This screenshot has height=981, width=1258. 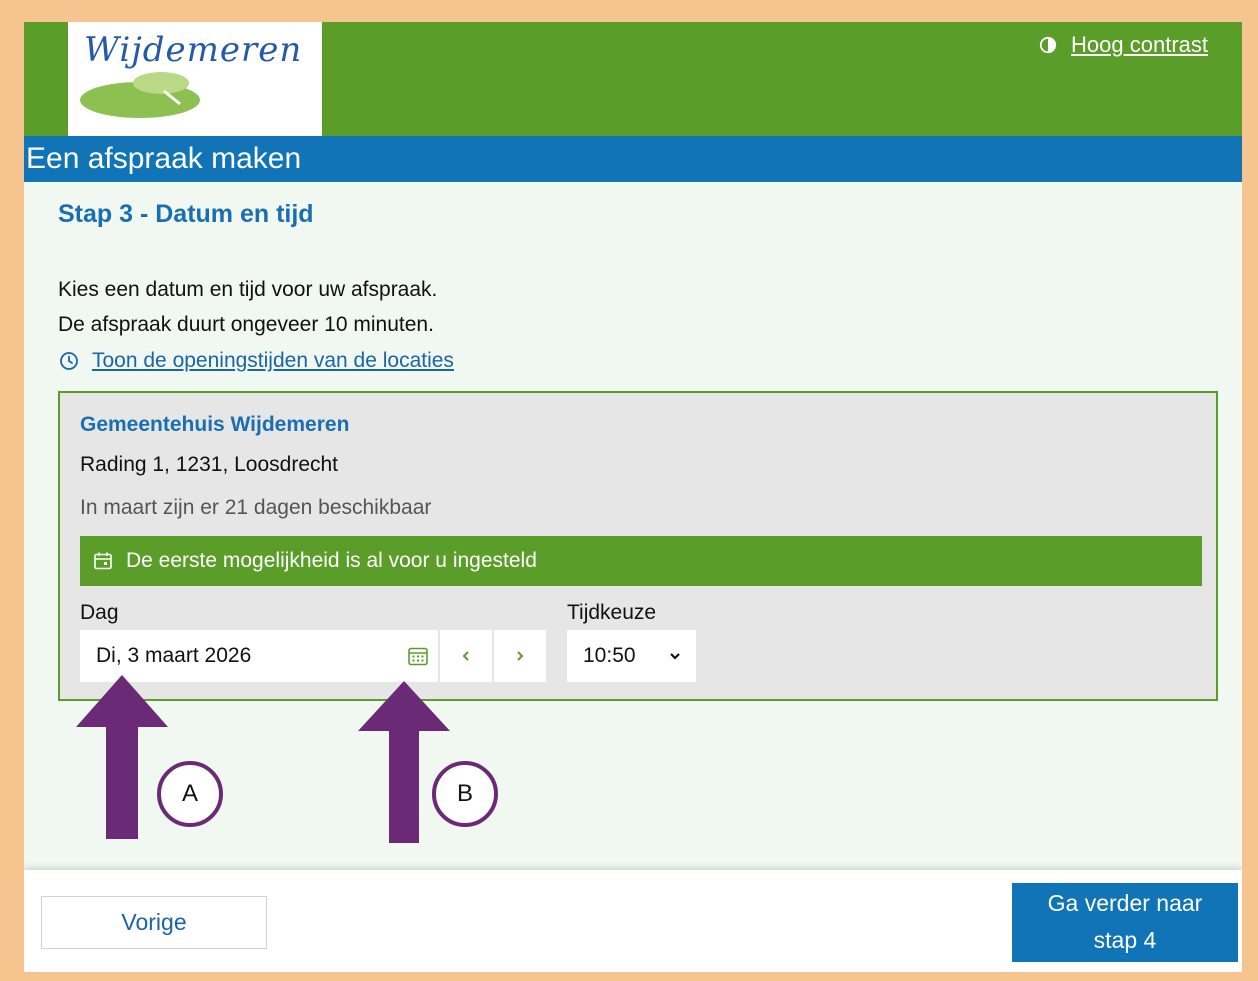 I want to click on day-label: Dag, so click(x=99, y=612).